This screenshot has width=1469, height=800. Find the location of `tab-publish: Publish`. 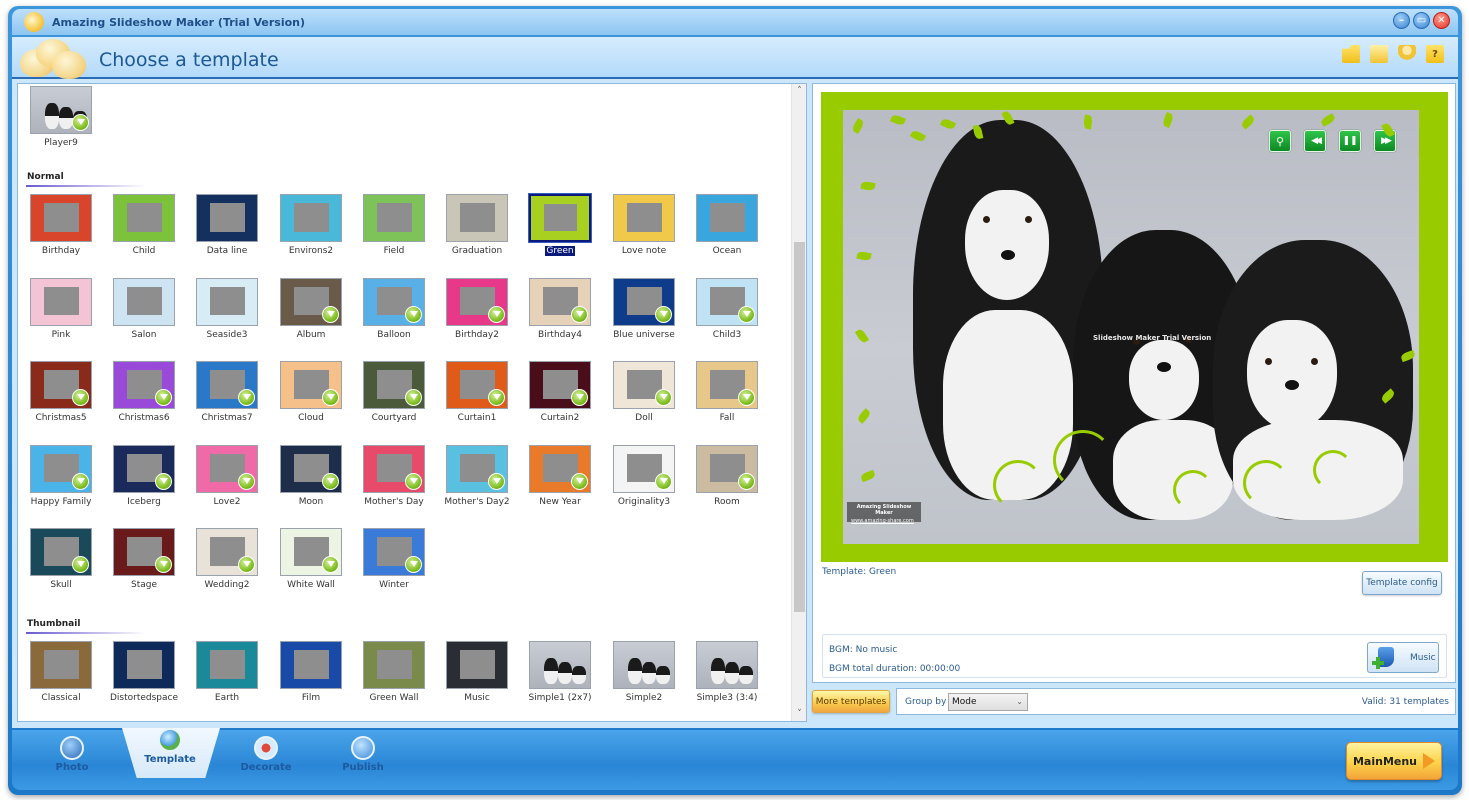

tab-publish: Publish is located at coordinates (363, 757).